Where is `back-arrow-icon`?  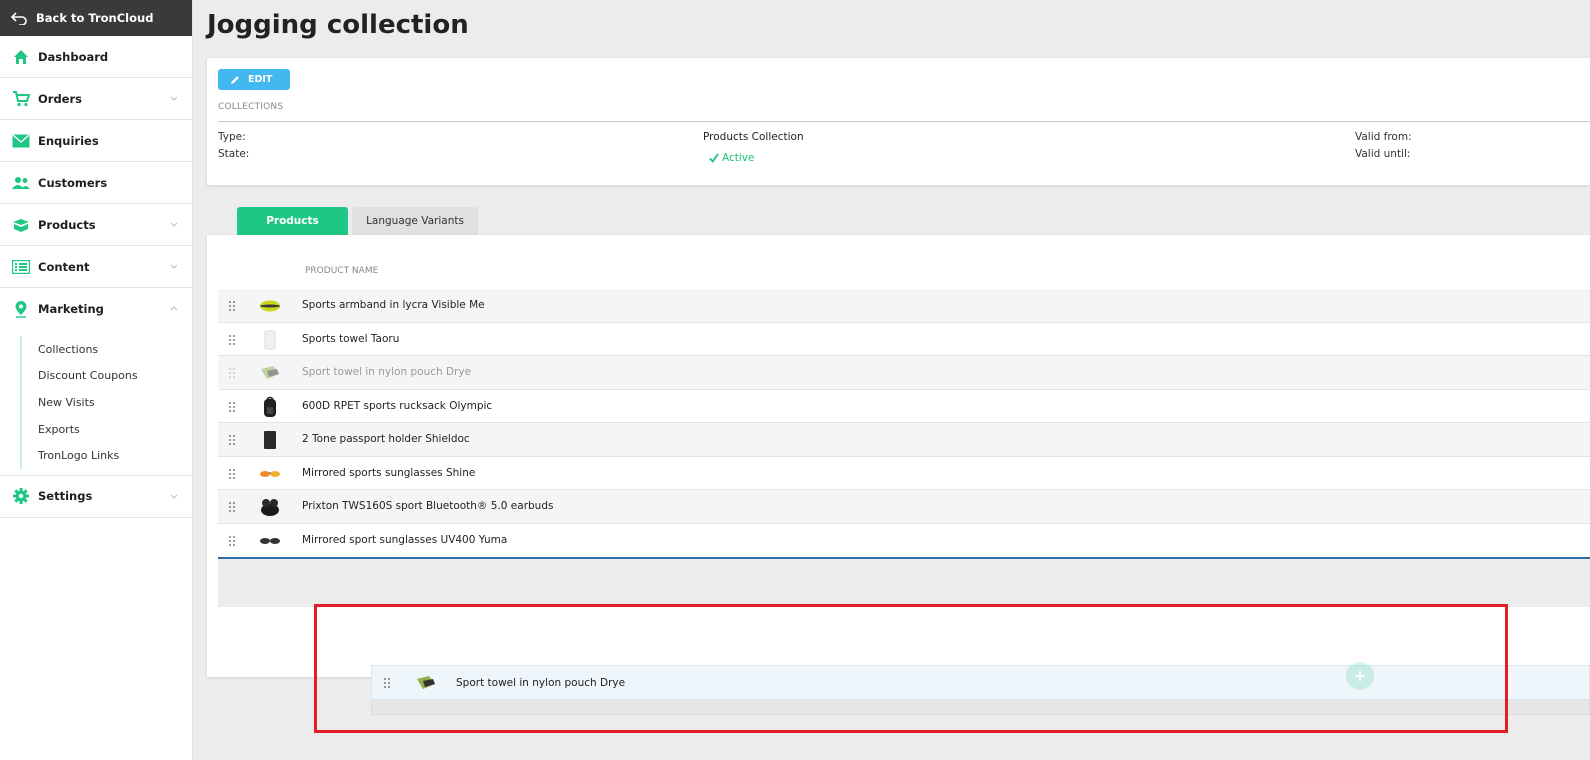 back-arrow-icon is located at coordinates (18, 18).